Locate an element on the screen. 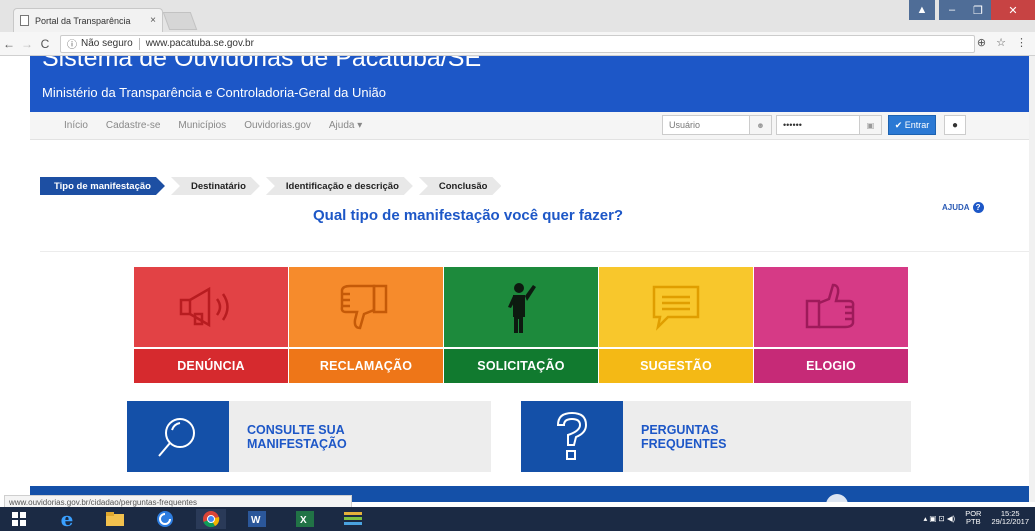  taskbar: e W X ▴ ▣ ⊡ ◀) POR PTB 15:25 29/12/2017 is located at coordinates (517, 519).